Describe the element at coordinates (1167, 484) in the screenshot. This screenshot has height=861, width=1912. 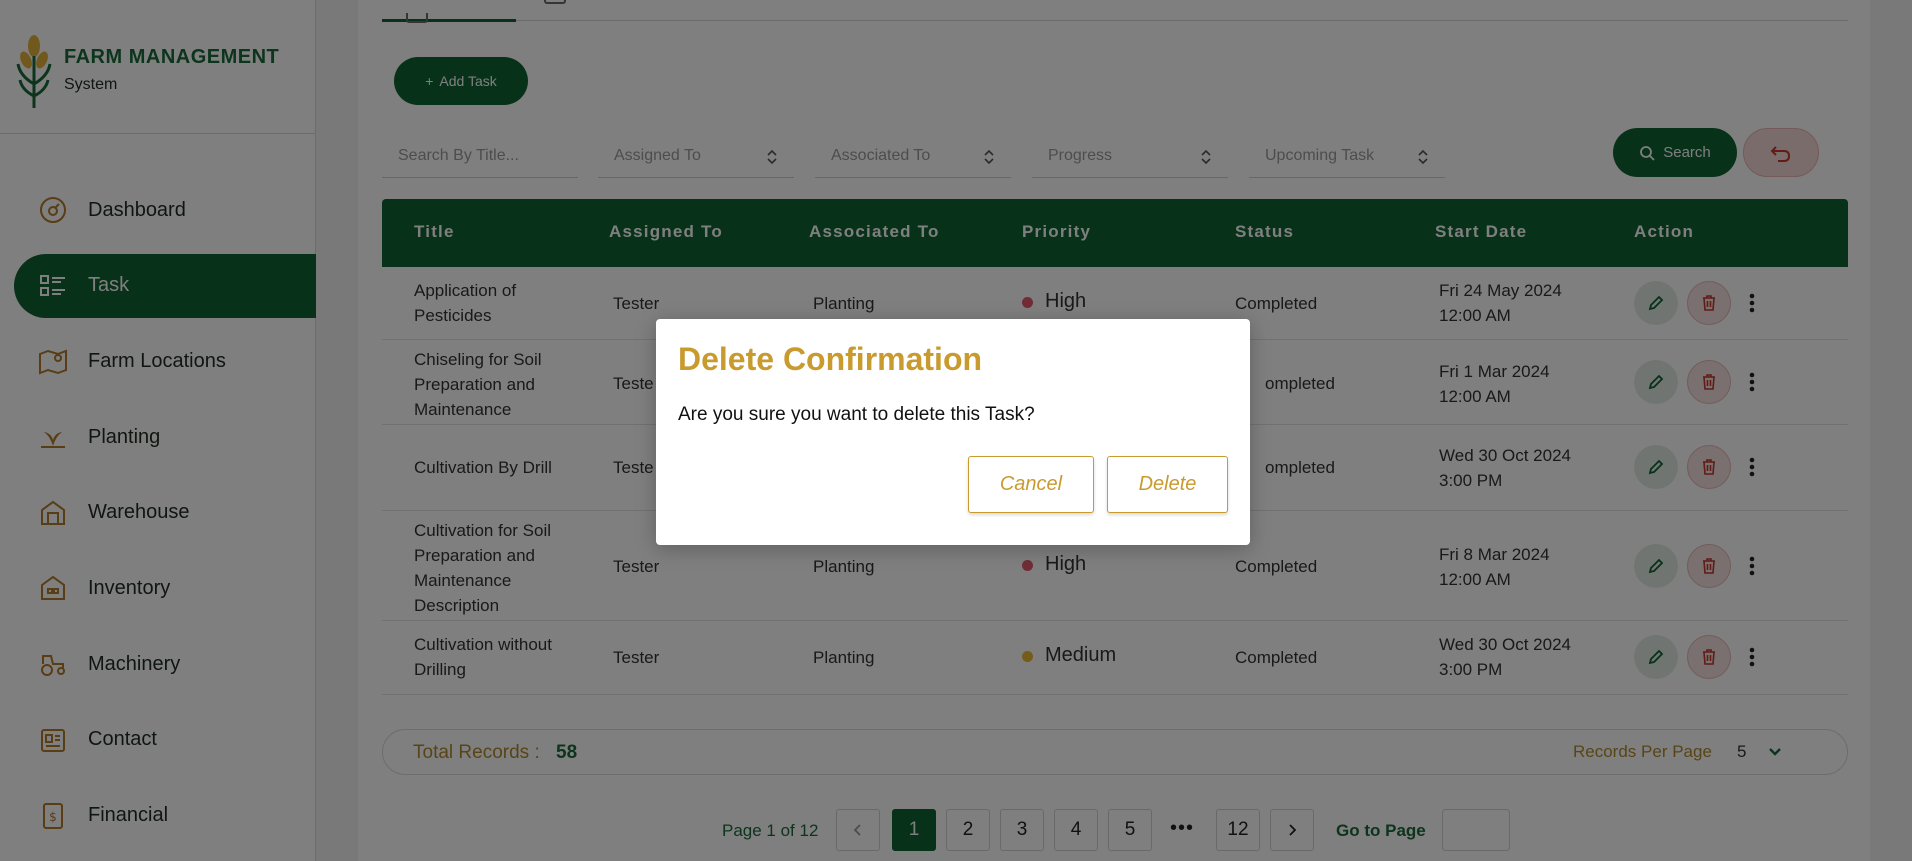
I see `delete-confirm-button: Delete` at that location.